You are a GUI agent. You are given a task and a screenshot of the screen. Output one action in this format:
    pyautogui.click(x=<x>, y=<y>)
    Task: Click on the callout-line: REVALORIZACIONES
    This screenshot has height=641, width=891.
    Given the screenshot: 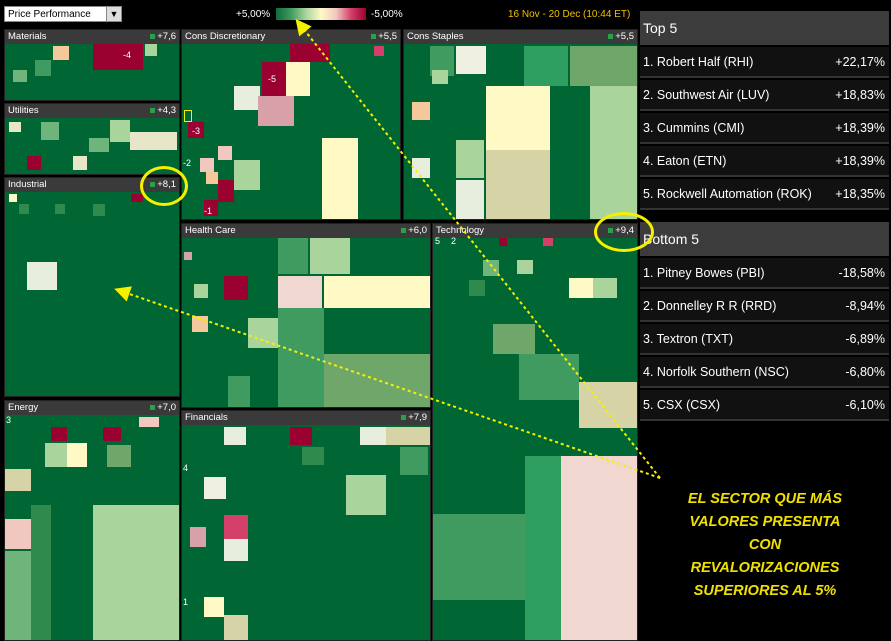 What is the action you would take?
    pyautogui.click(x=765, y=568)
    